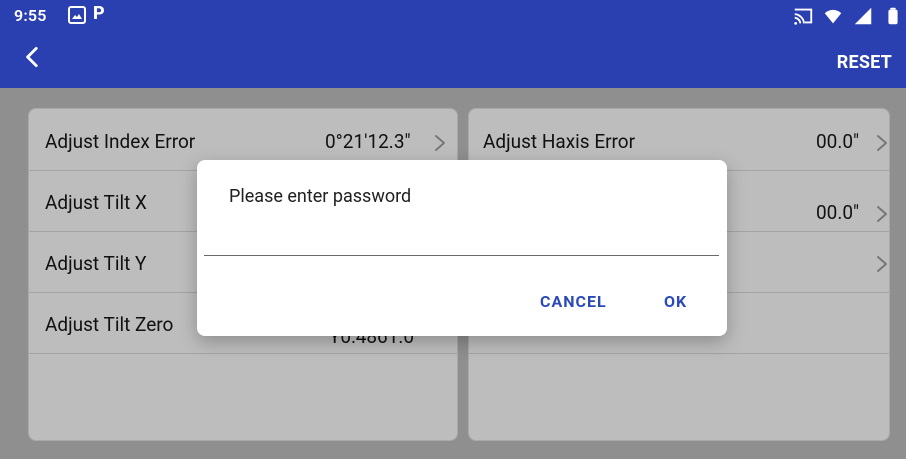  What do you see at coordinates (453, 16) in the screenshot?
I see `status-bar: 9:55 P` at bounding box center [453, 16].